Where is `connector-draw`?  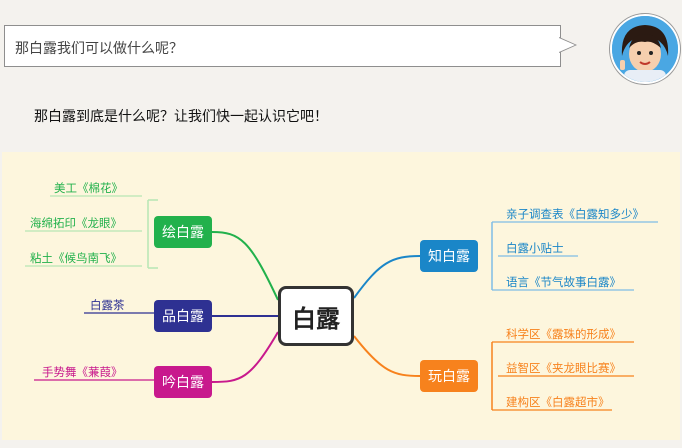 connector-draw is located at coordinates (245, 266).